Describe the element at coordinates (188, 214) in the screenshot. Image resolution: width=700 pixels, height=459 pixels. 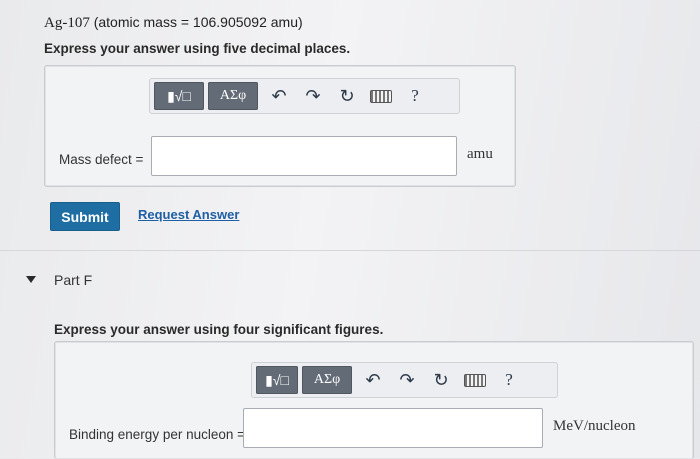
I see `request-answer-link: Request Answer` at that location.